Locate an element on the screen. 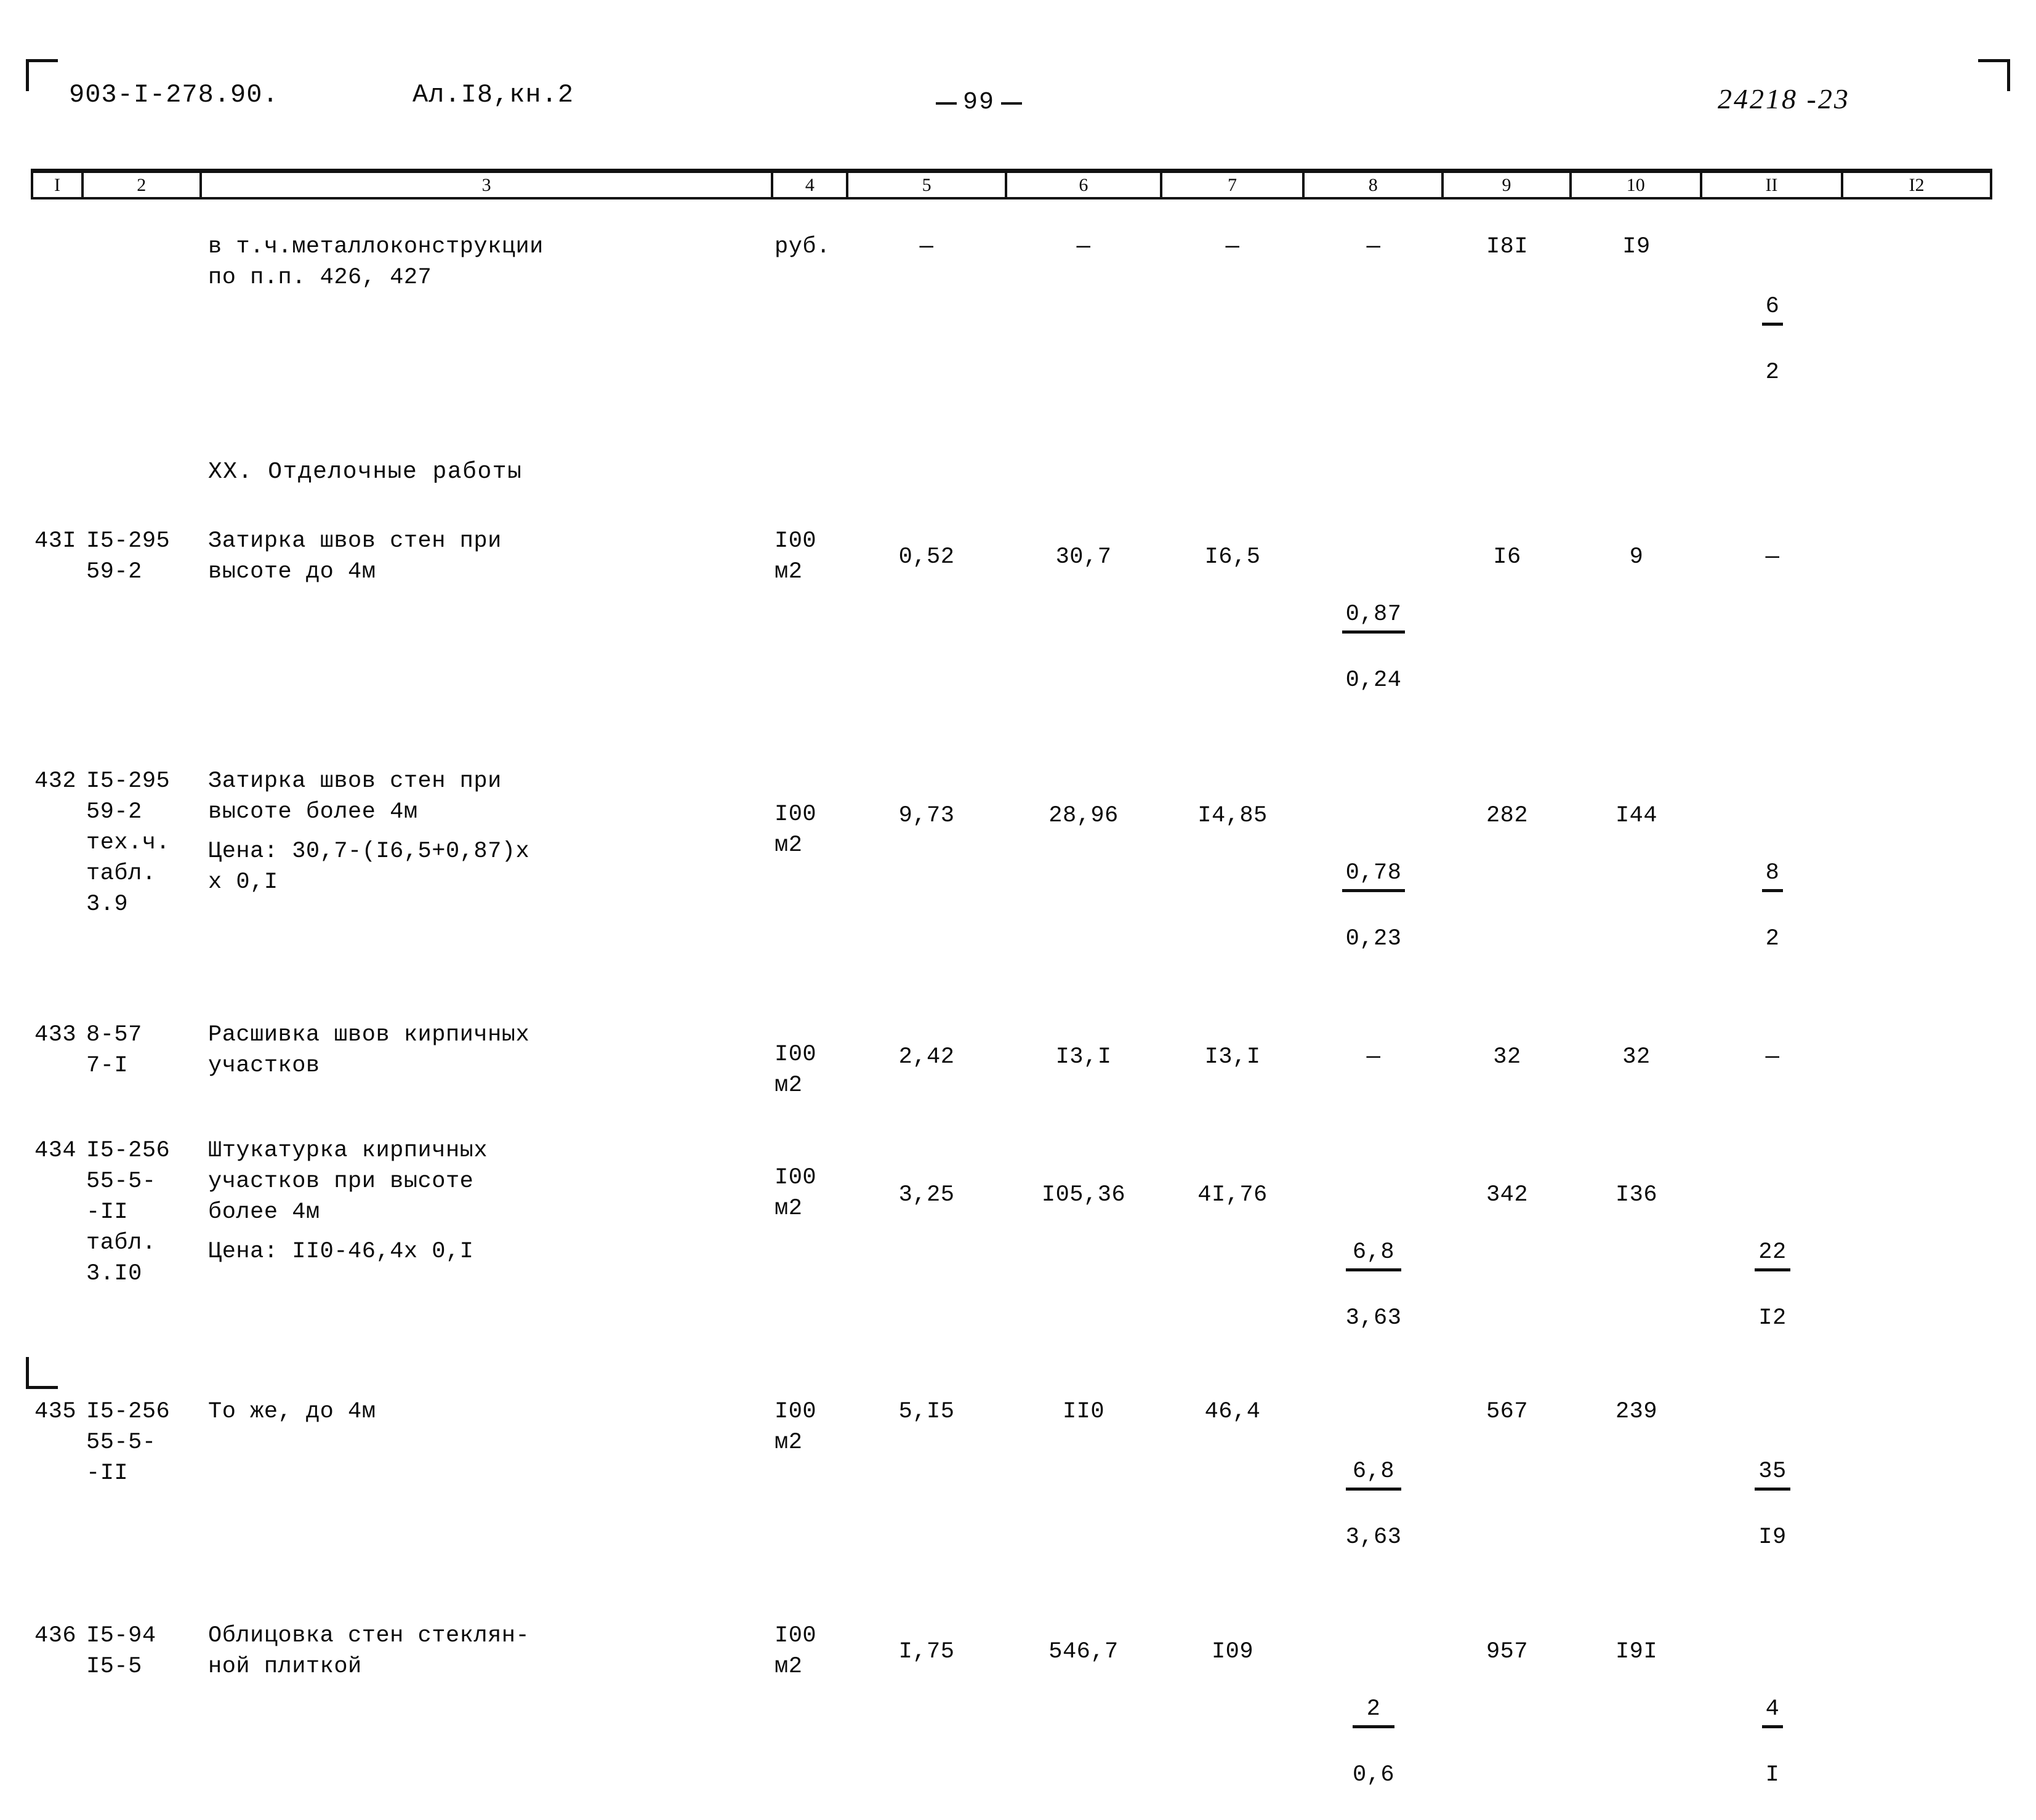 This screenshot has width=2036, height=1820. row-value-col10: I36 is located at coordinates (1636, 1195).